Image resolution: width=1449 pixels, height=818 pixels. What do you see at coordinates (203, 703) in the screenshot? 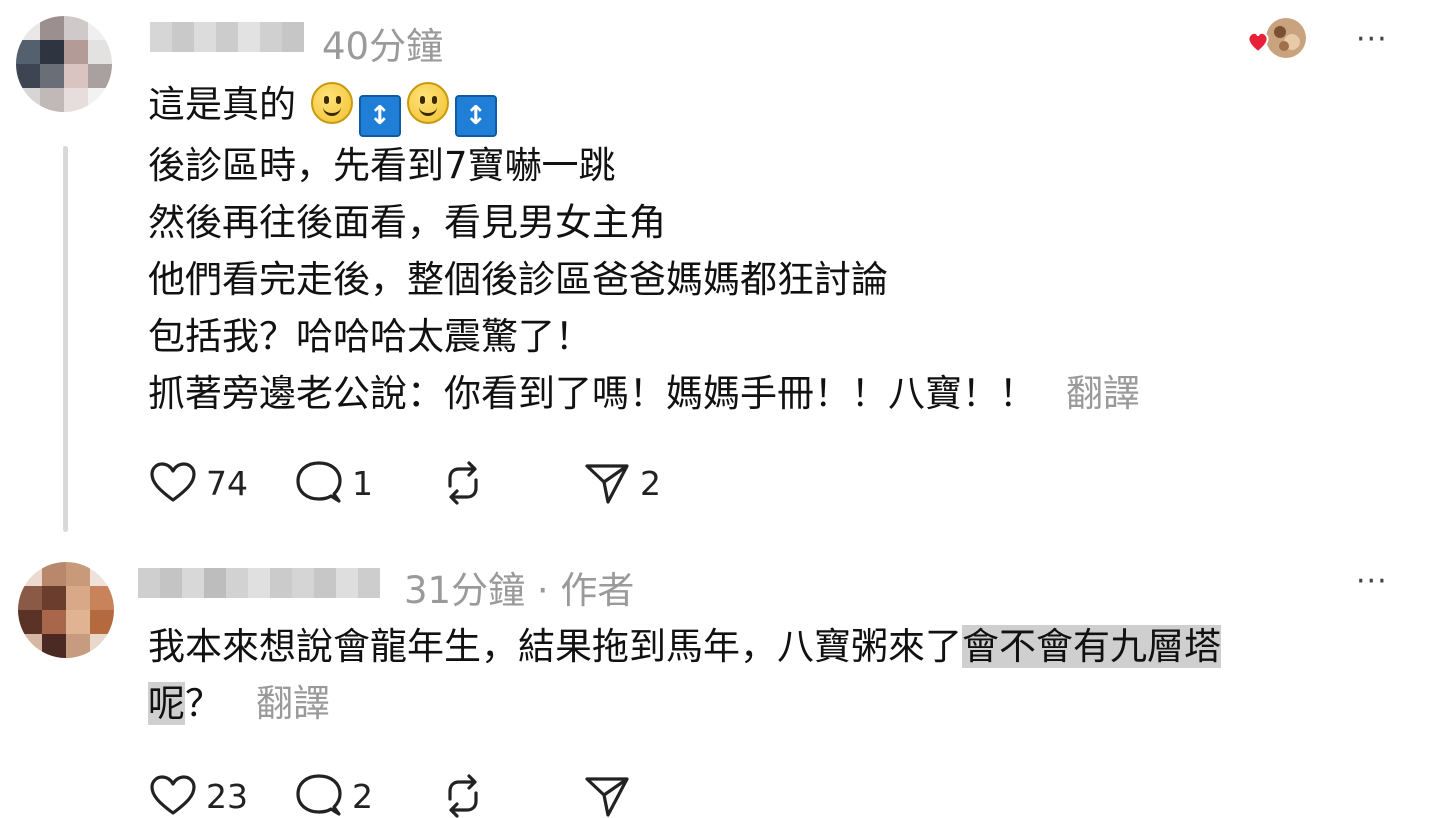
I see `body-text: ？` at bounding box center [203, 703].